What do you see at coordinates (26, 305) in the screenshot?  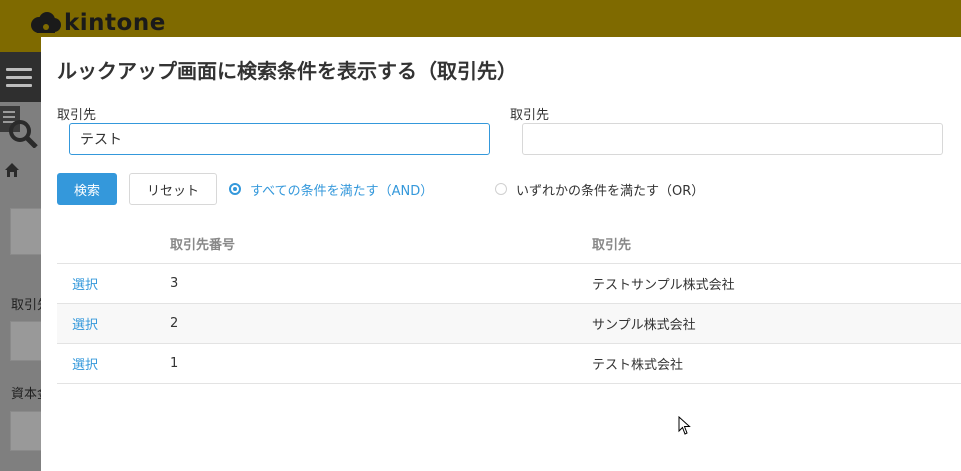 I see `background-field-label: 取引先` at bounding box center [26, 305].